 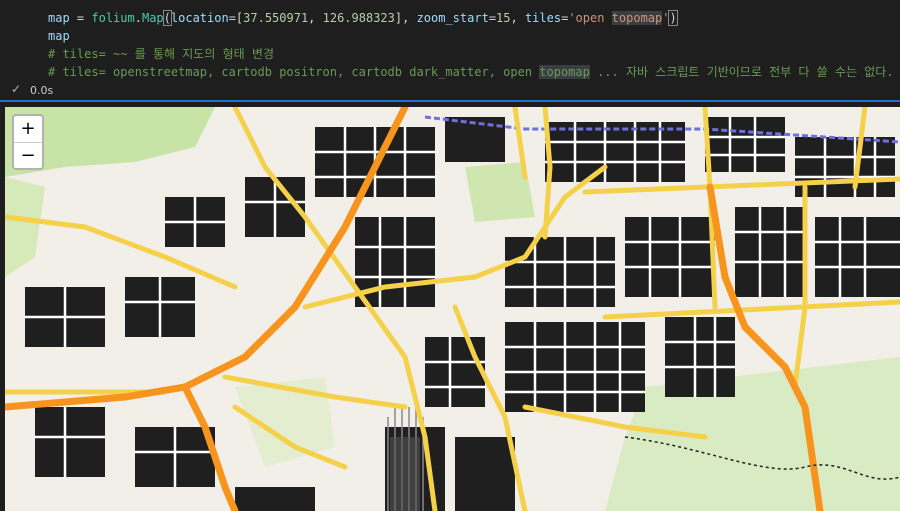 What do you see at coordinates (405, 474) in the screenshot?
I see `station-platform` at bounding box center [405, 474].